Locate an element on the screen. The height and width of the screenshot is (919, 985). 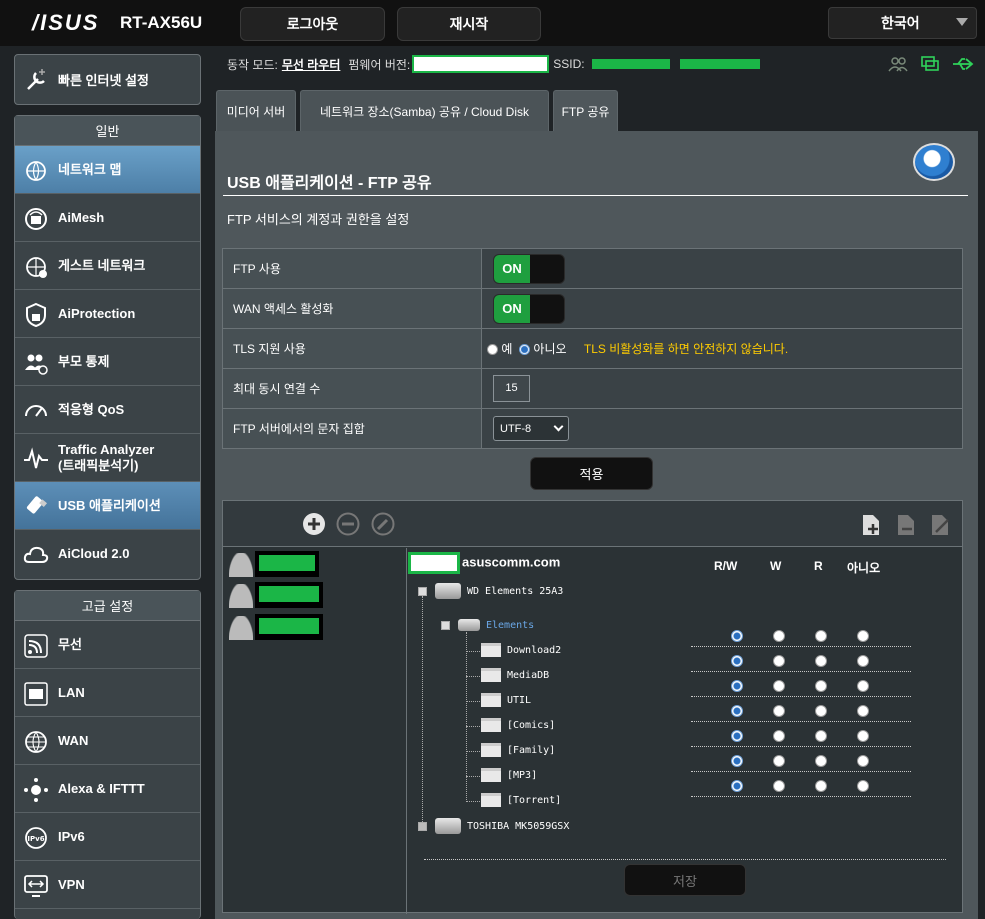
clients-icon is located at coordinates (898, 64).